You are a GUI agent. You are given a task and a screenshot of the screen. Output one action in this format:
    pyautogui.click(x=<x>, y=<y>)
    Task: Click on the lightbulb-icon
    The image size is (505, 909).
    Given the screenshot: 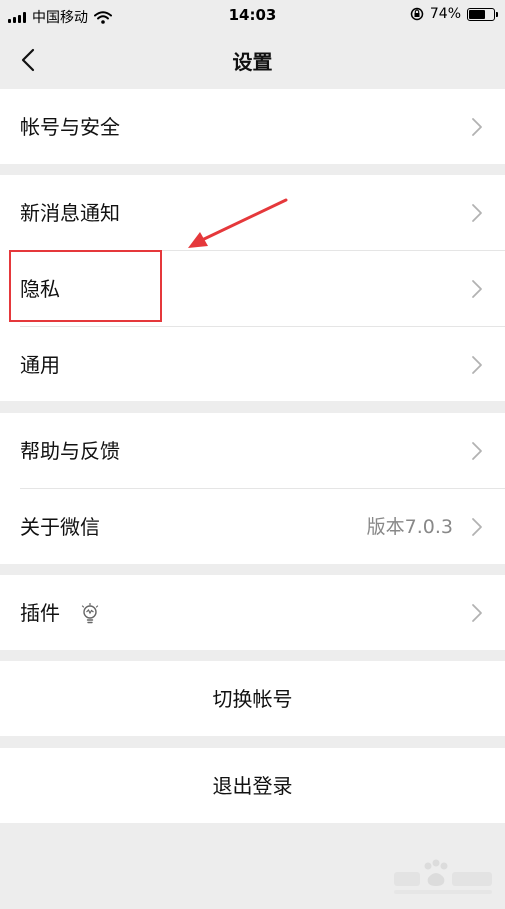 What is the action you would take?
    pyautogui.click(x=90, y=613)
    